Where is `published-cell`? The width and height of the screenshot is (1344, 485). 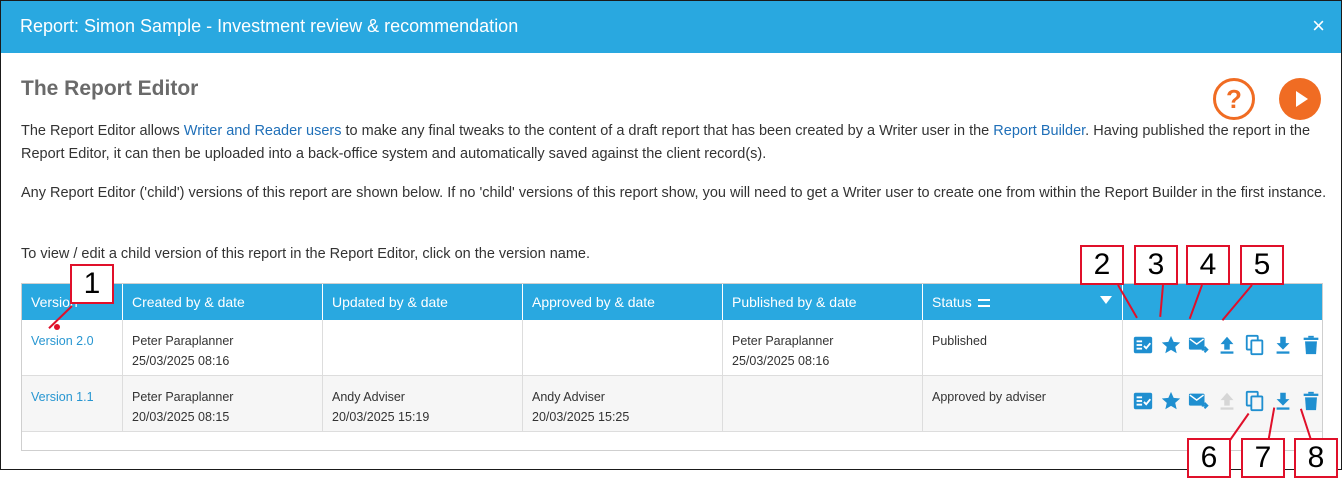
published-cell is located at coordinates (823, 404).